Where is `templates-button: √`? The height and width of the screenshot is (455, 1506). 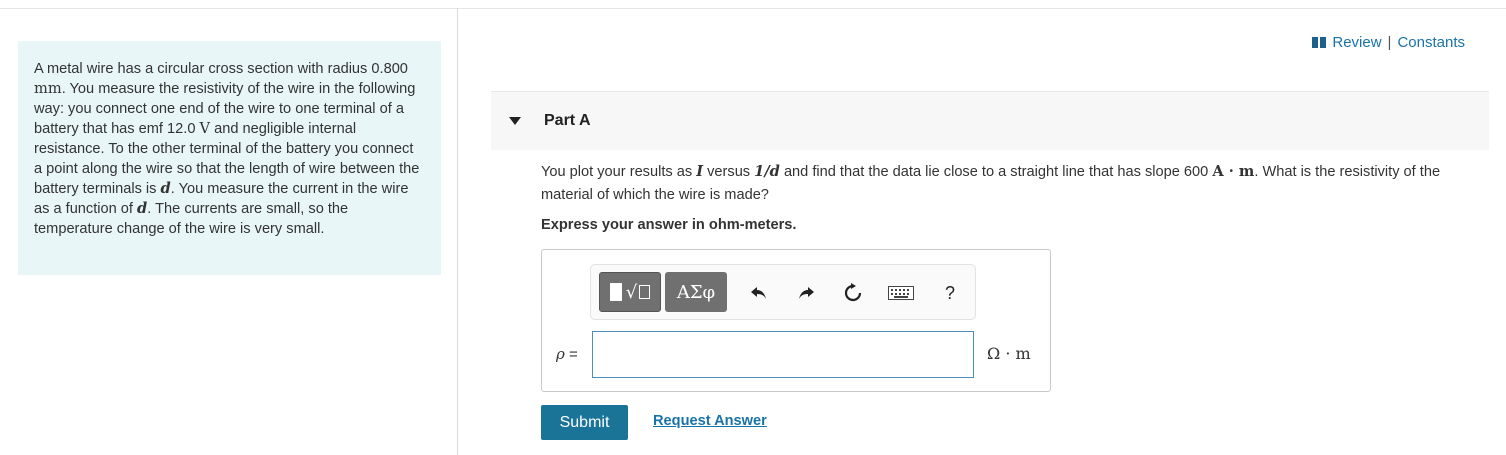
templates-button: √ is located at coordinates (630, 292).